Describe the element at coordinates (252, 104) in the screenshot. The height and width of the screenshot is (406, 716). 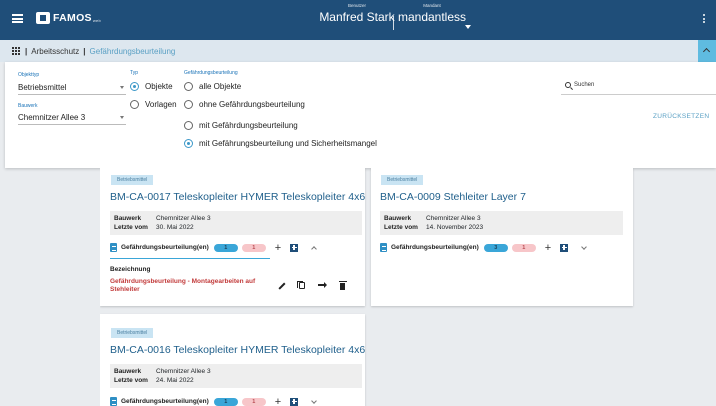
I see `radio-ohne-gb-label: ohne Gefährdungsbeurteilung` at that location.